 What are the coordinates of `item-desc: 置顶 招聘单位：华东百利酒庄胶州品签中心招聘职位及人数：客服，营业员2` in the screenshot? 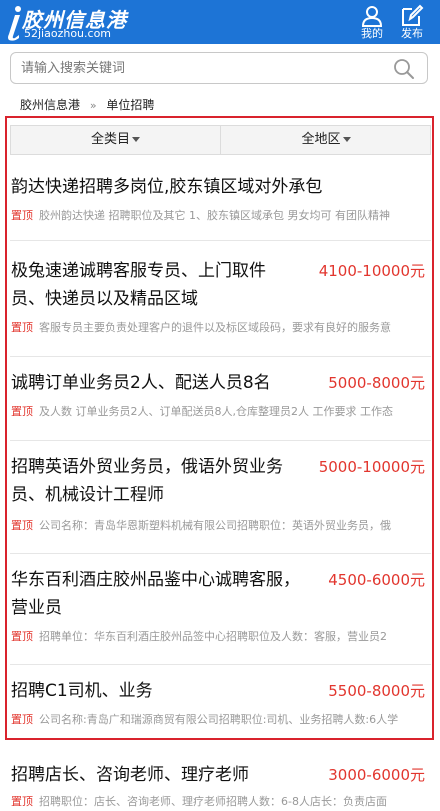 It's located at (220, 637).